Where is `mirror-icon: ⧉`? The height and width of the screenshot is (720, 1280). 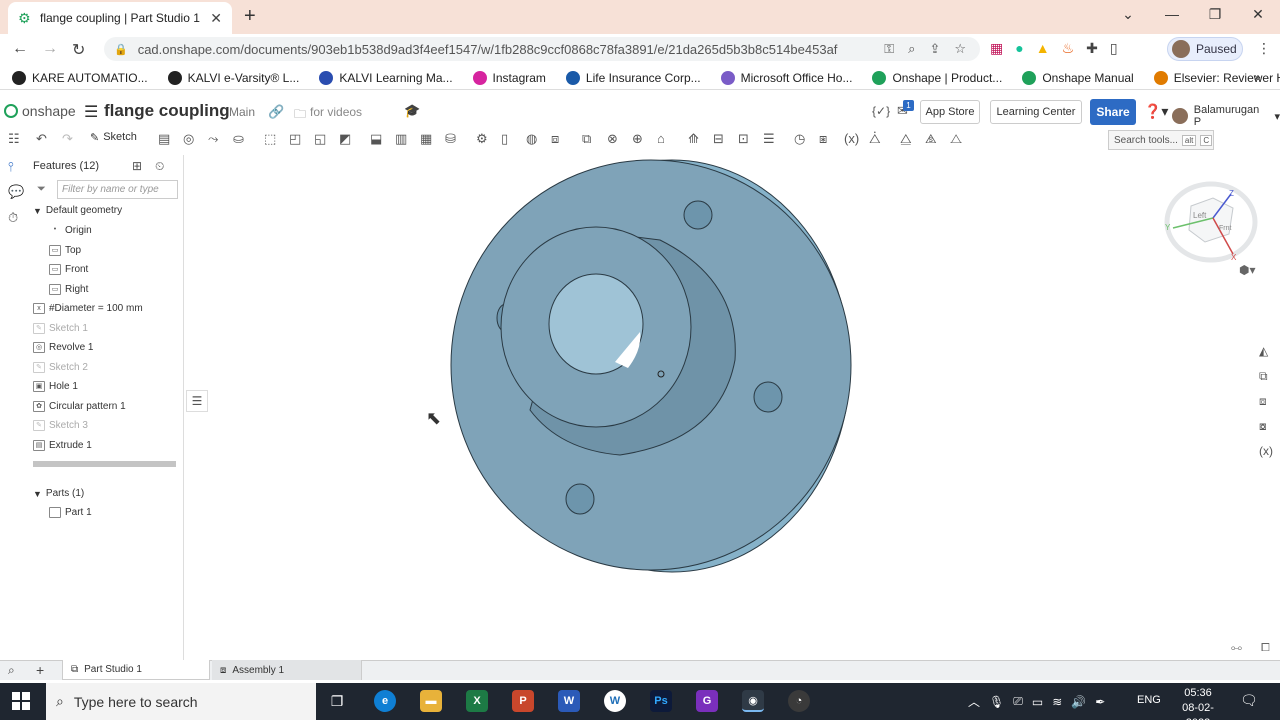
mirror-icon: ⧉ is located at coordinates (586, 139).